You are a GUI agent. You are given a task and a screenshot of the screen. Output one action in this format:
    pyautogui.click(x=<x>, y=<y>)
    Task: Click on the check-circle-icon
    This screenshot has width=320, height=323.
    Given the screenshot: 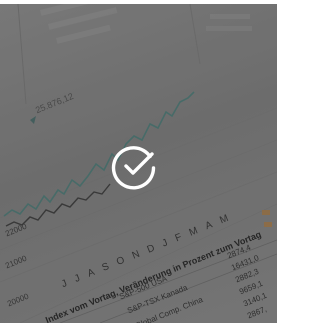 What is the action you would take?
    pyautogui.click(x=134, y=166)
    